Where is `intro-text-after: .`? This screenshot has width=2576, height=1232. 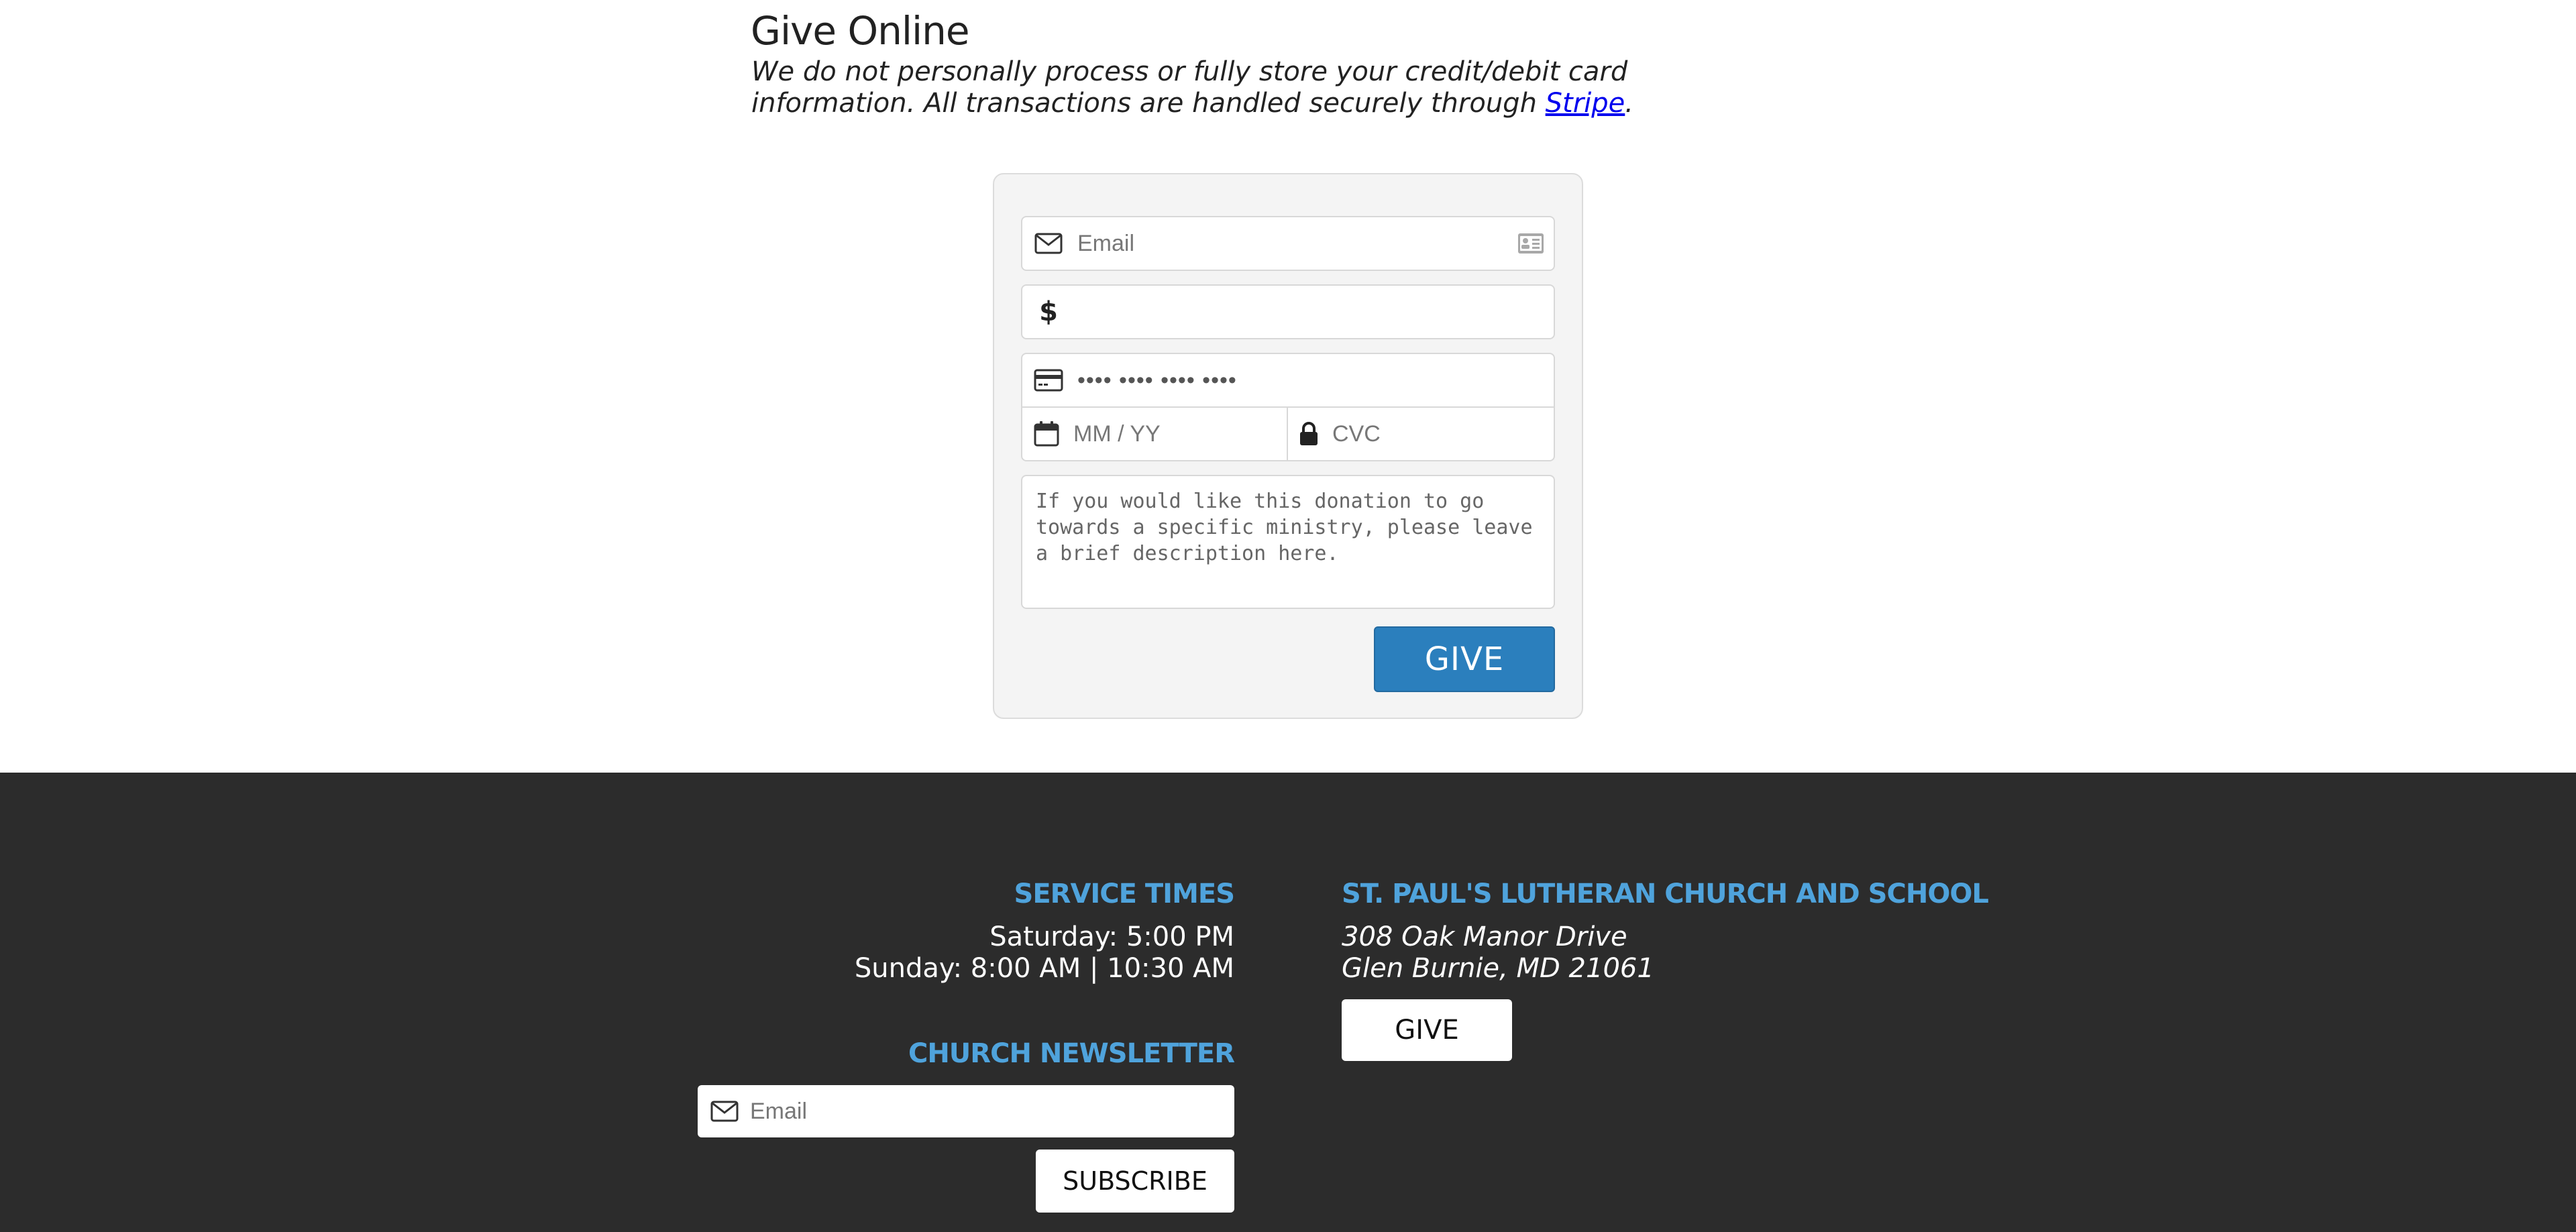
intro-text-after: . is located at coordinates (1629, 103).